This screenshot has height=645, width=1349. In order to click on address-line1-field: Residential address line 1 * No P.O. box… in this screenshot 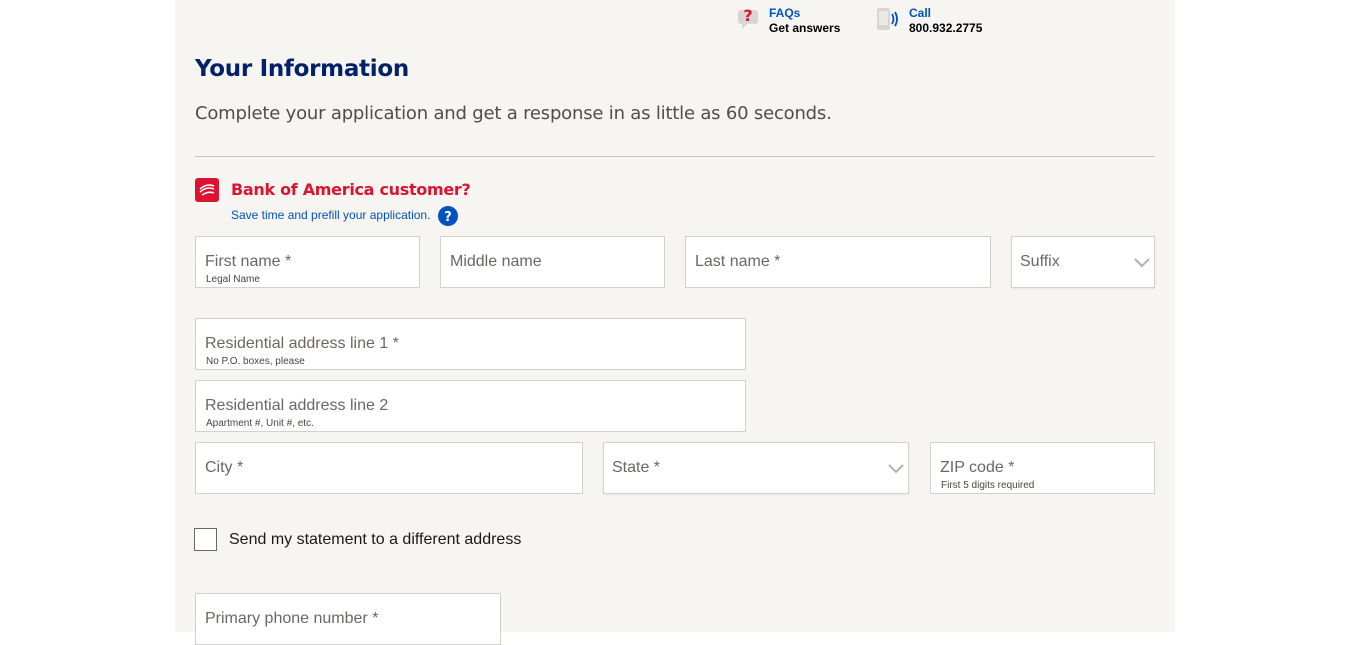, I will do `click(470, 344)`.